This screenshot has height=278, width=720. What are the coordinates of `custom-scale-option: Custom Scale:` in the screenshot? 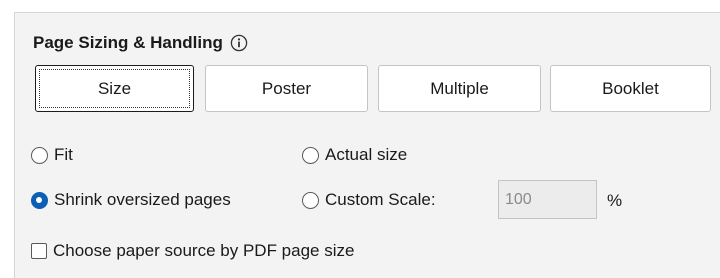 It's located at (369, 200).